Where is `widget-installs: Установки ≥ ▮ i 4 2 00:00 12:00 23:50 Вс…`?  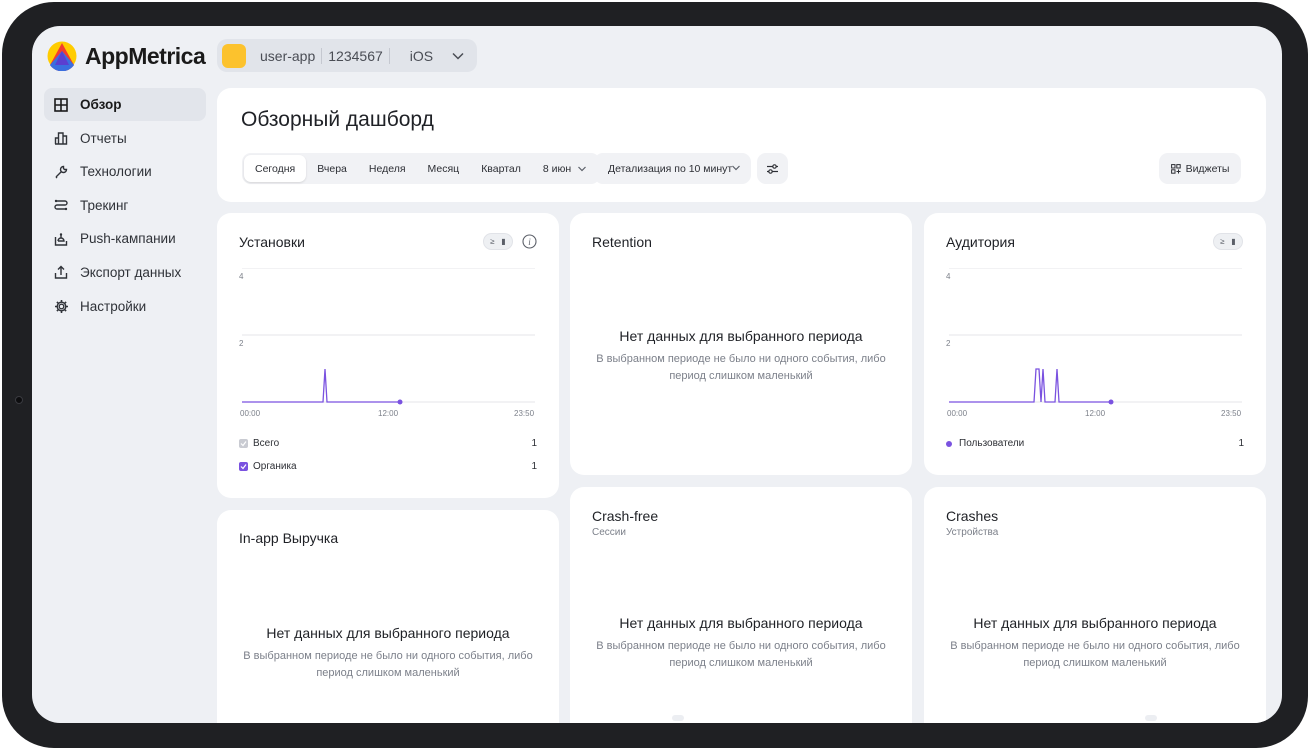
widget-installs: Установки ≥ ▮ i 4 2 00:00 12:00 23:50 Вс… is located at coordinates (388, 355).